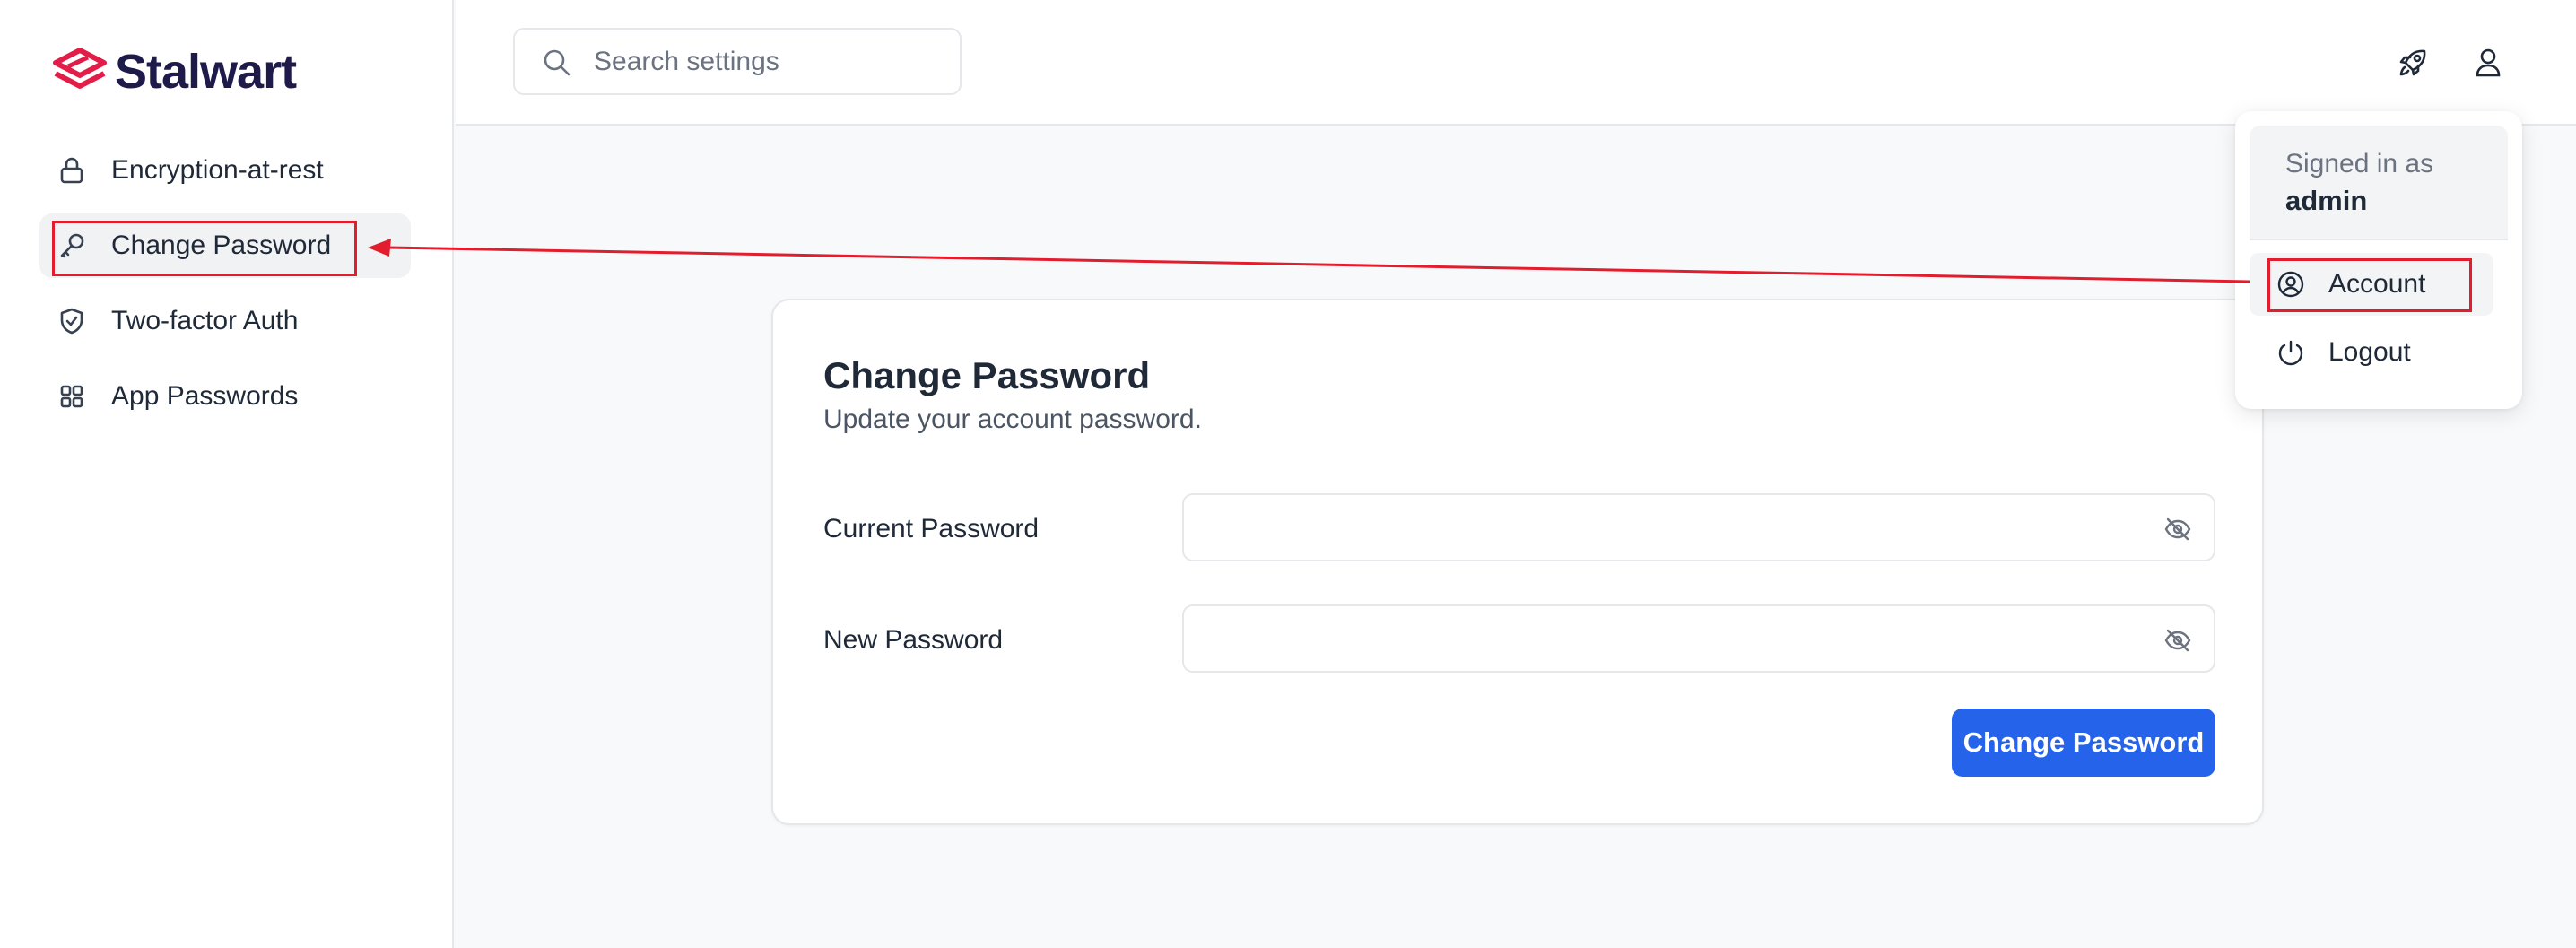  I want to click on new-password-field, so click(1698, 638).